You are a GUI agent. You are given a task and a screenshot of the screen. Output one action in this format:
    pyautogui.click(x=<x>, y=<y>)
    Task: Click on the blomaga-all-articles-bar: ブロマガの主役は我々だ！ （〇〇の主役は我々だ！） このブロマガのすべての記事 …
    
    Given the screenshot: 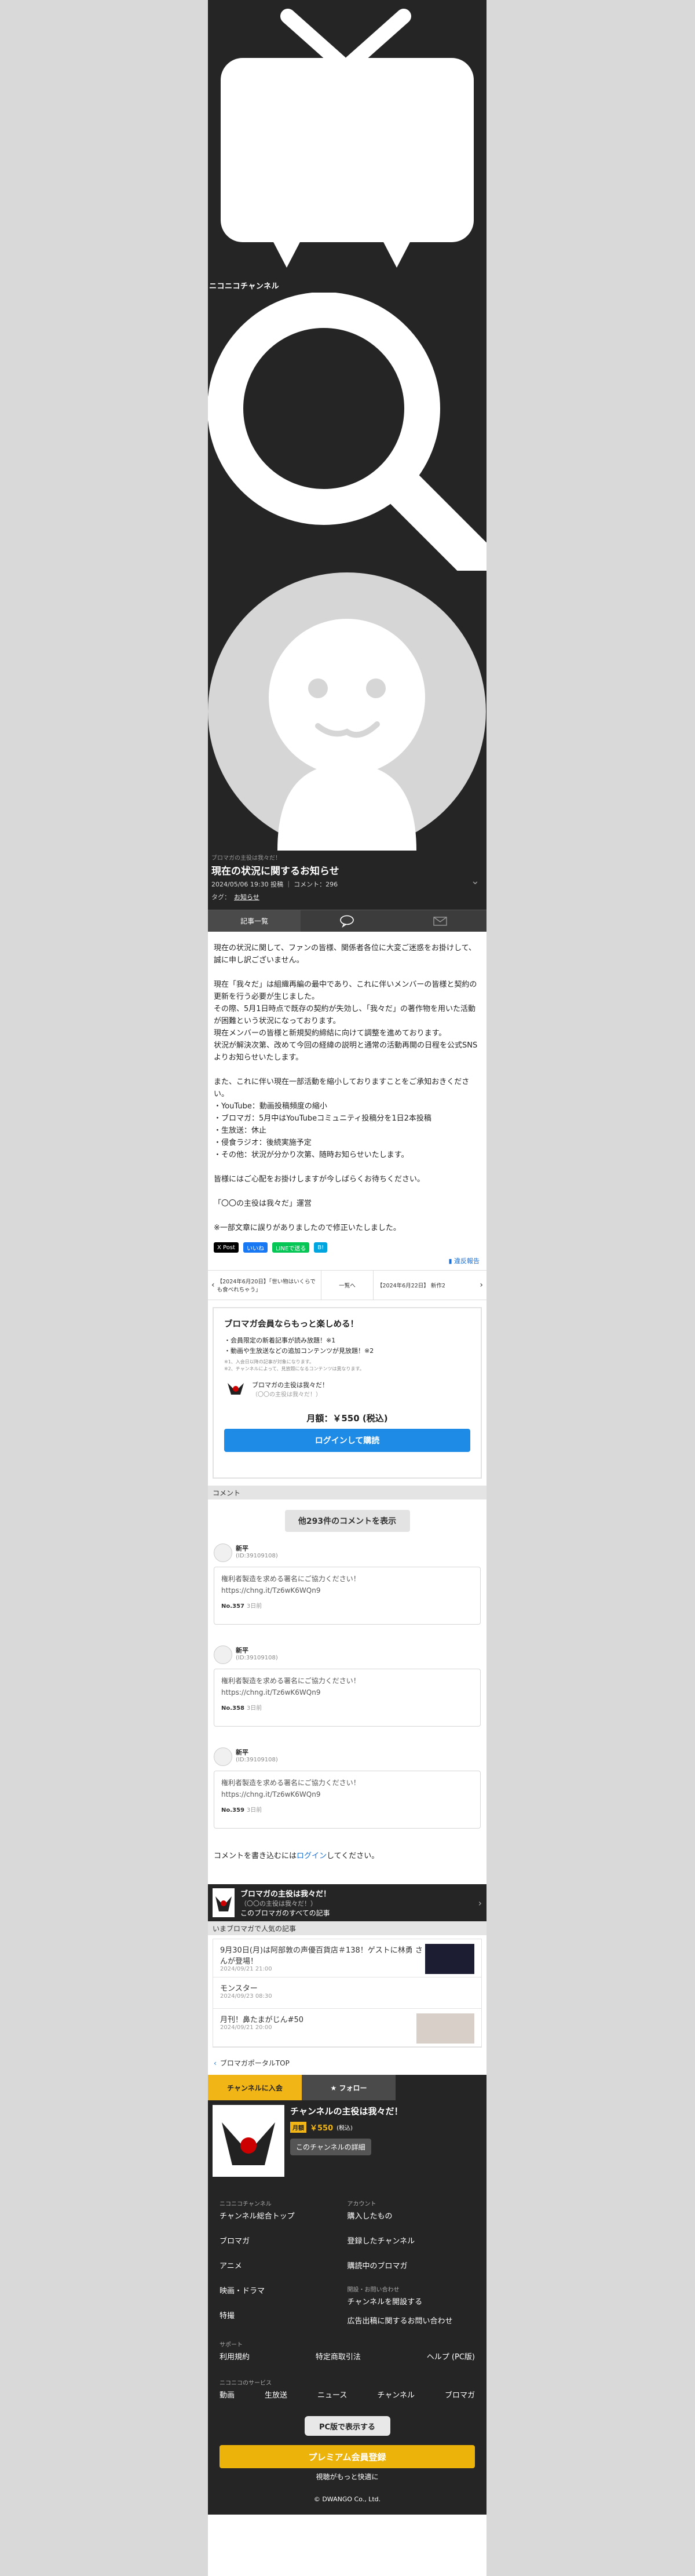 What is the action you would take?
    pyautogui.click(x=348, y=1903)
    